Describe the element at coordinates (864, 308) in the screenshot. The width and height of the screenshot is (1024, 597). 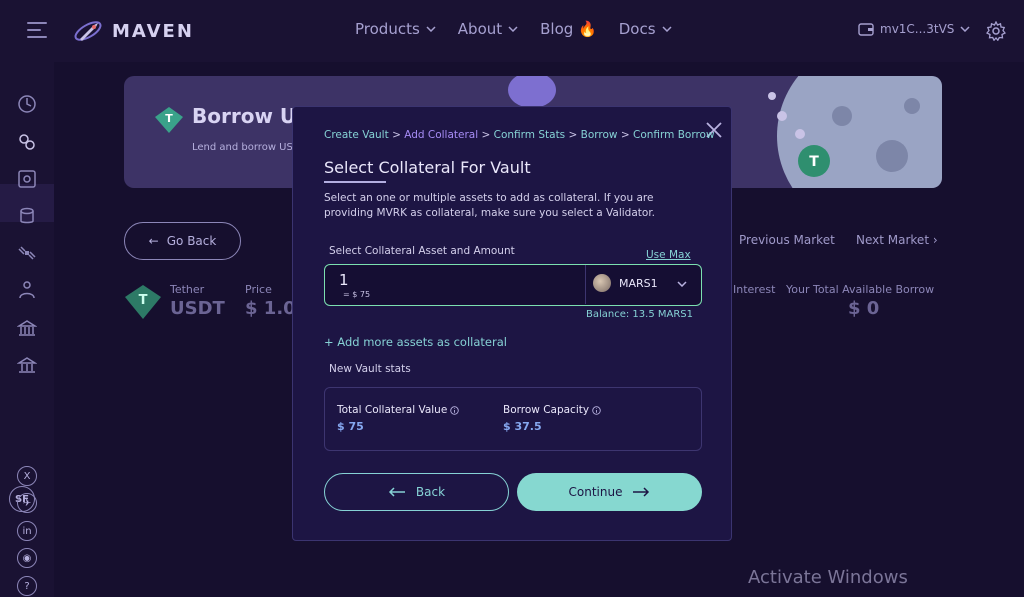
I see `total-available-borrow-value: $ 0` at that location.